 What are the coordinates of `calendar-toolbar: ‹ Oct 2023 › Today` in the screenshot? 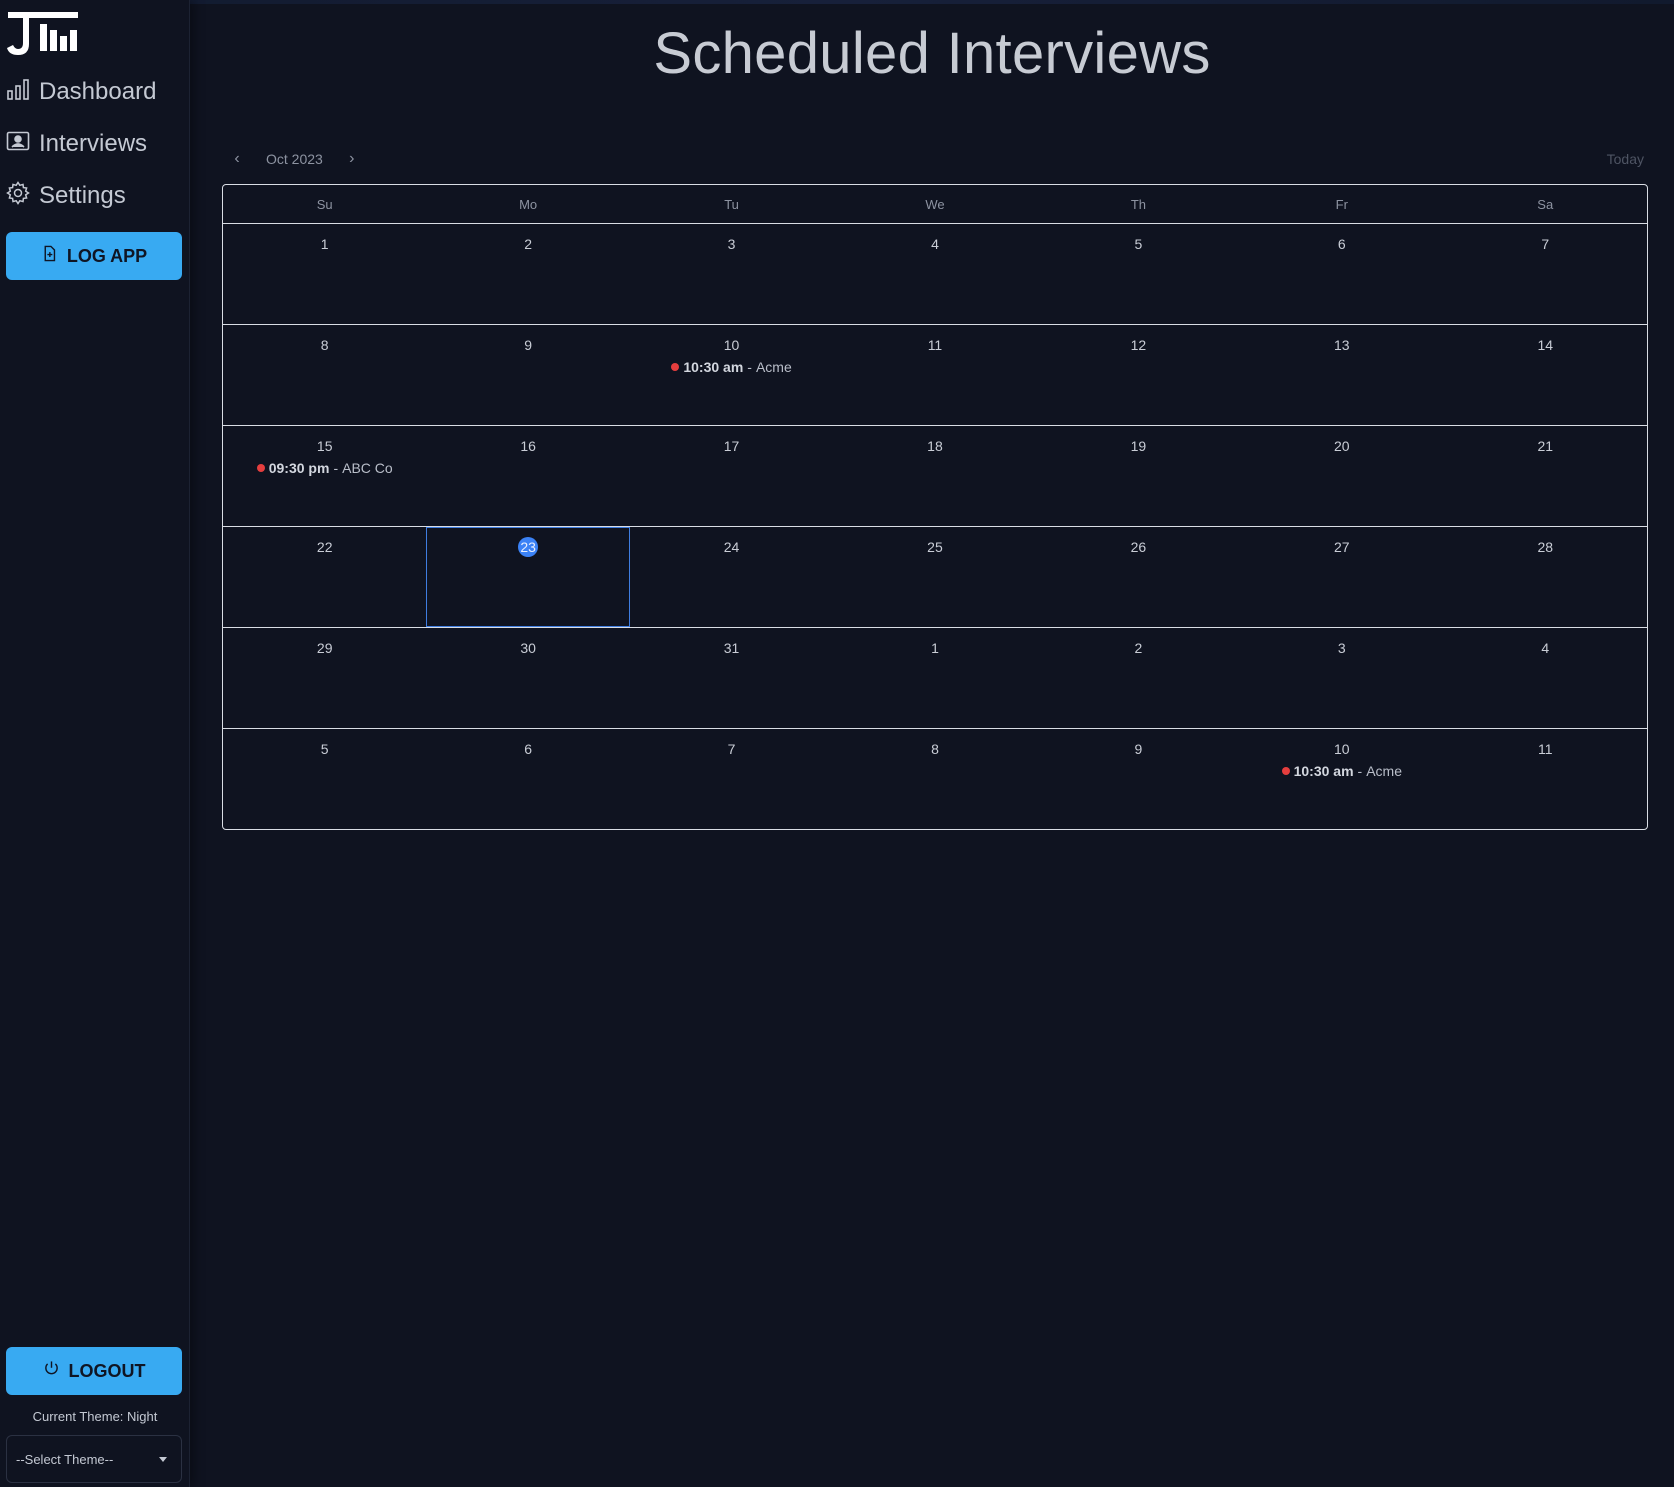 It's located at (933, 159).